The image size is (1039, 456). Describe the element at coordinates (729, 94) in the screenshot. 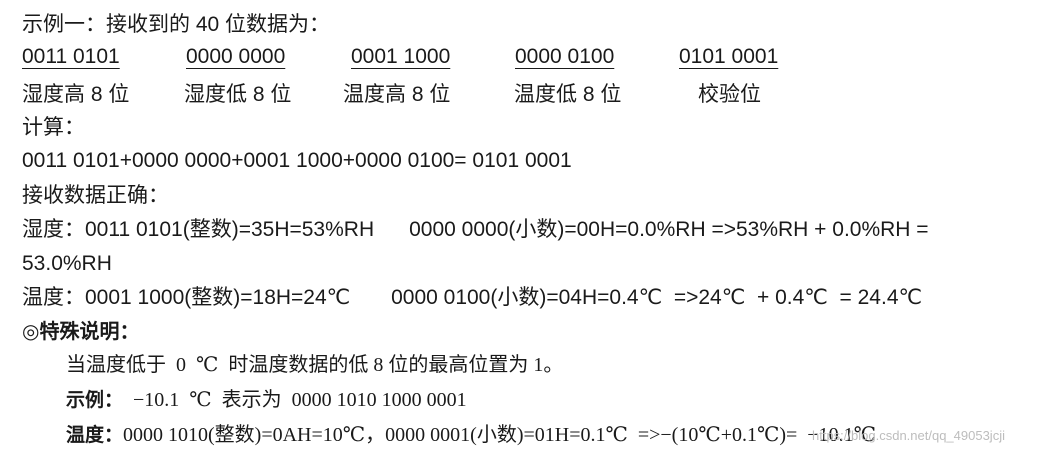

I see `checksum-label: 校验位` at that location.